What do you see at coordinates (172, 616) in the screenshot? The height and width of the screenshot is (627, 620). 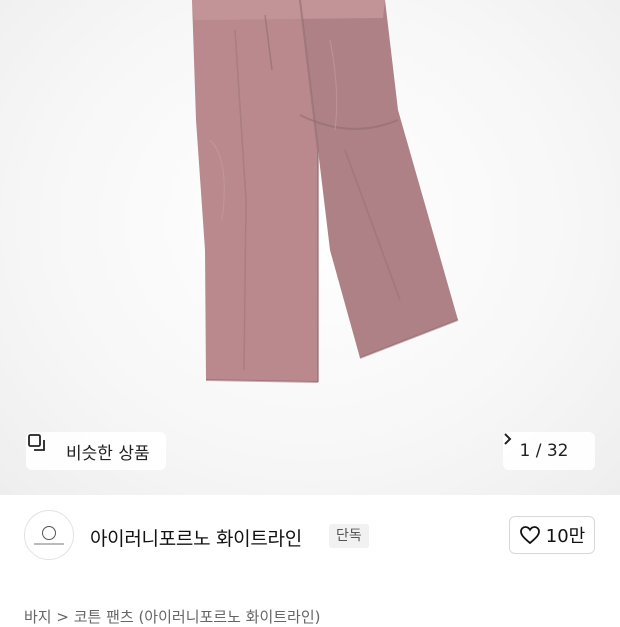 I see `breadcrumb: 바지 > 코튼 팬츠 (아이러니포르노 화이트라인)` at bounding box center [172, 616].